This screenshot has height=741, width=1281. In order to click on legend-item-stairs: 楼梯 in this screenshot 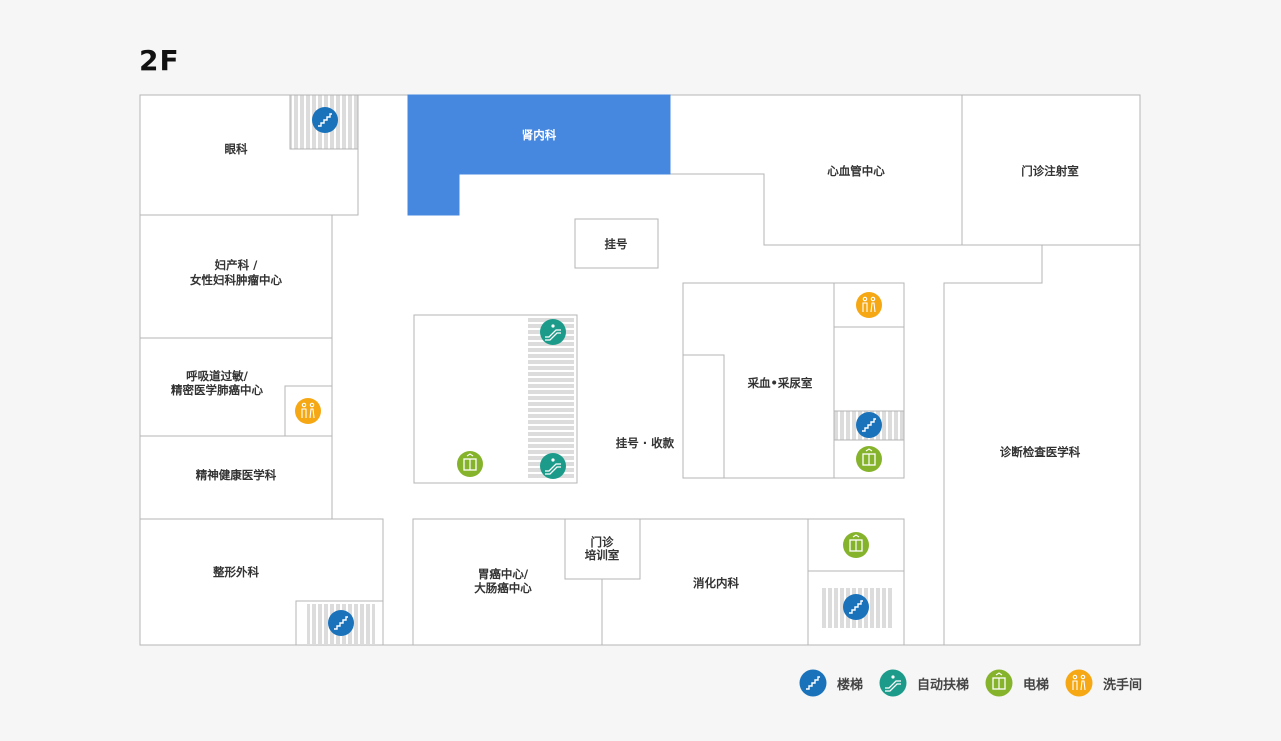, I will do `click(831, 683)`.